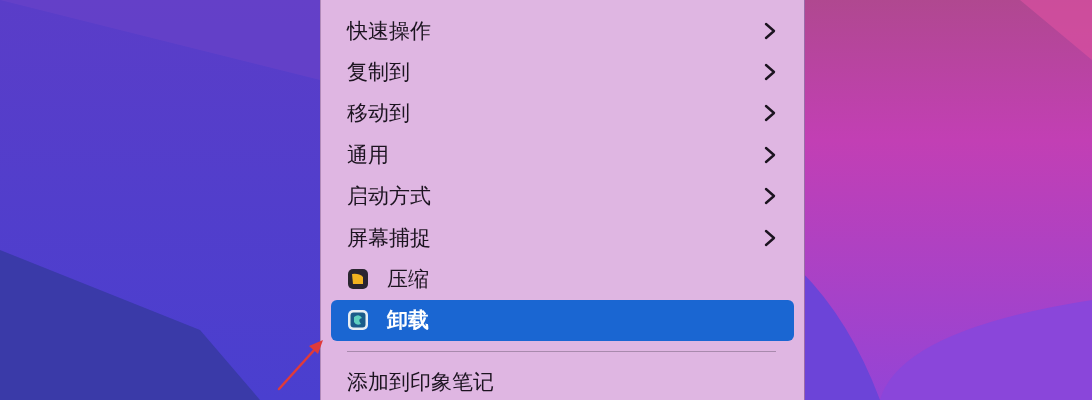  Describe the element at coordinates (358, 279) in the screenshot. I see `archive-app-icon` at that location.